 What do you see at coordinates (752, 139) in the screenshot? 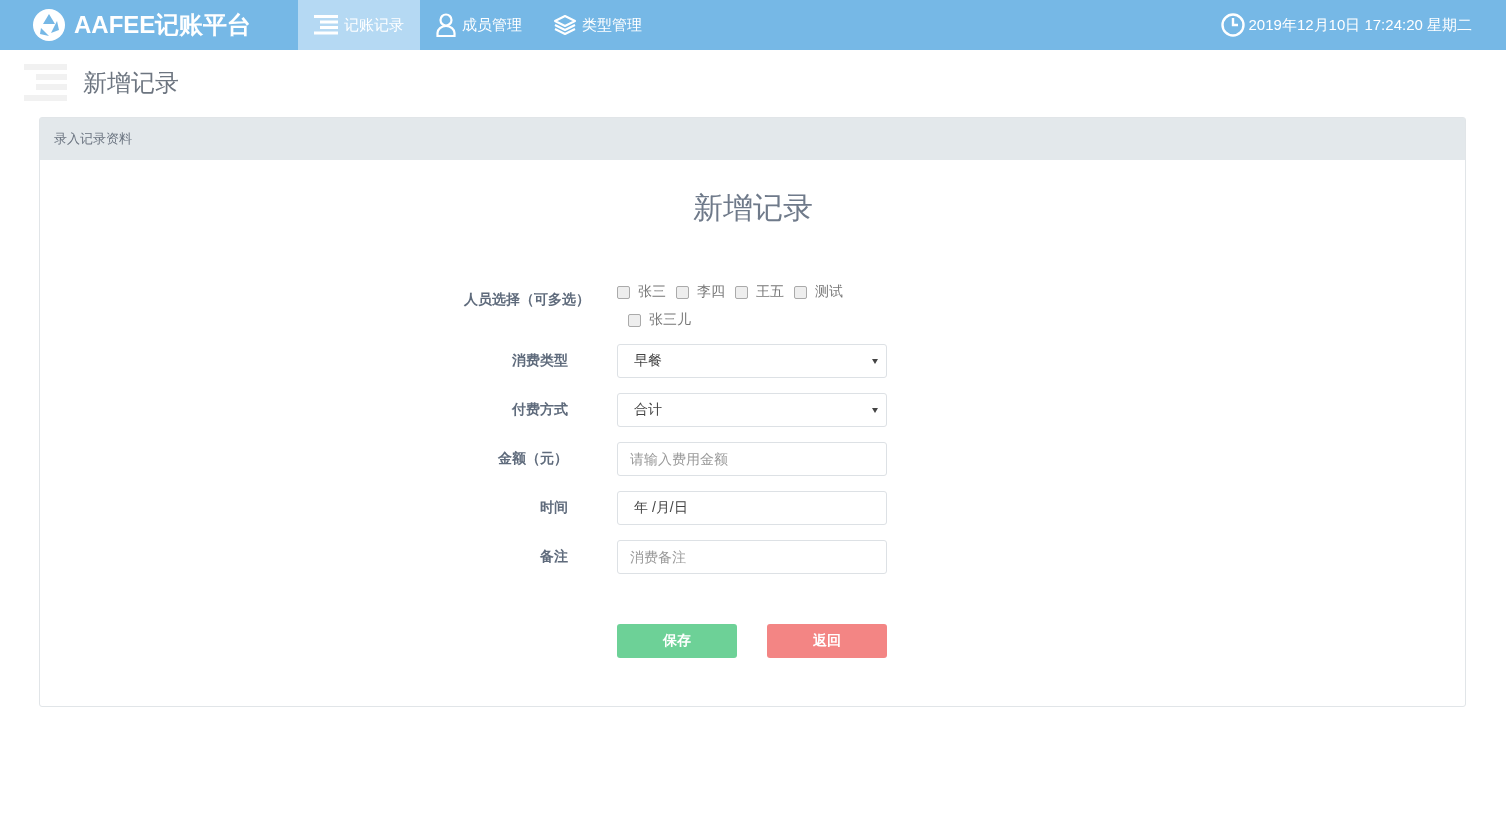
I see `panel-header: 录入记录资料` at bounding box center [752, 139].